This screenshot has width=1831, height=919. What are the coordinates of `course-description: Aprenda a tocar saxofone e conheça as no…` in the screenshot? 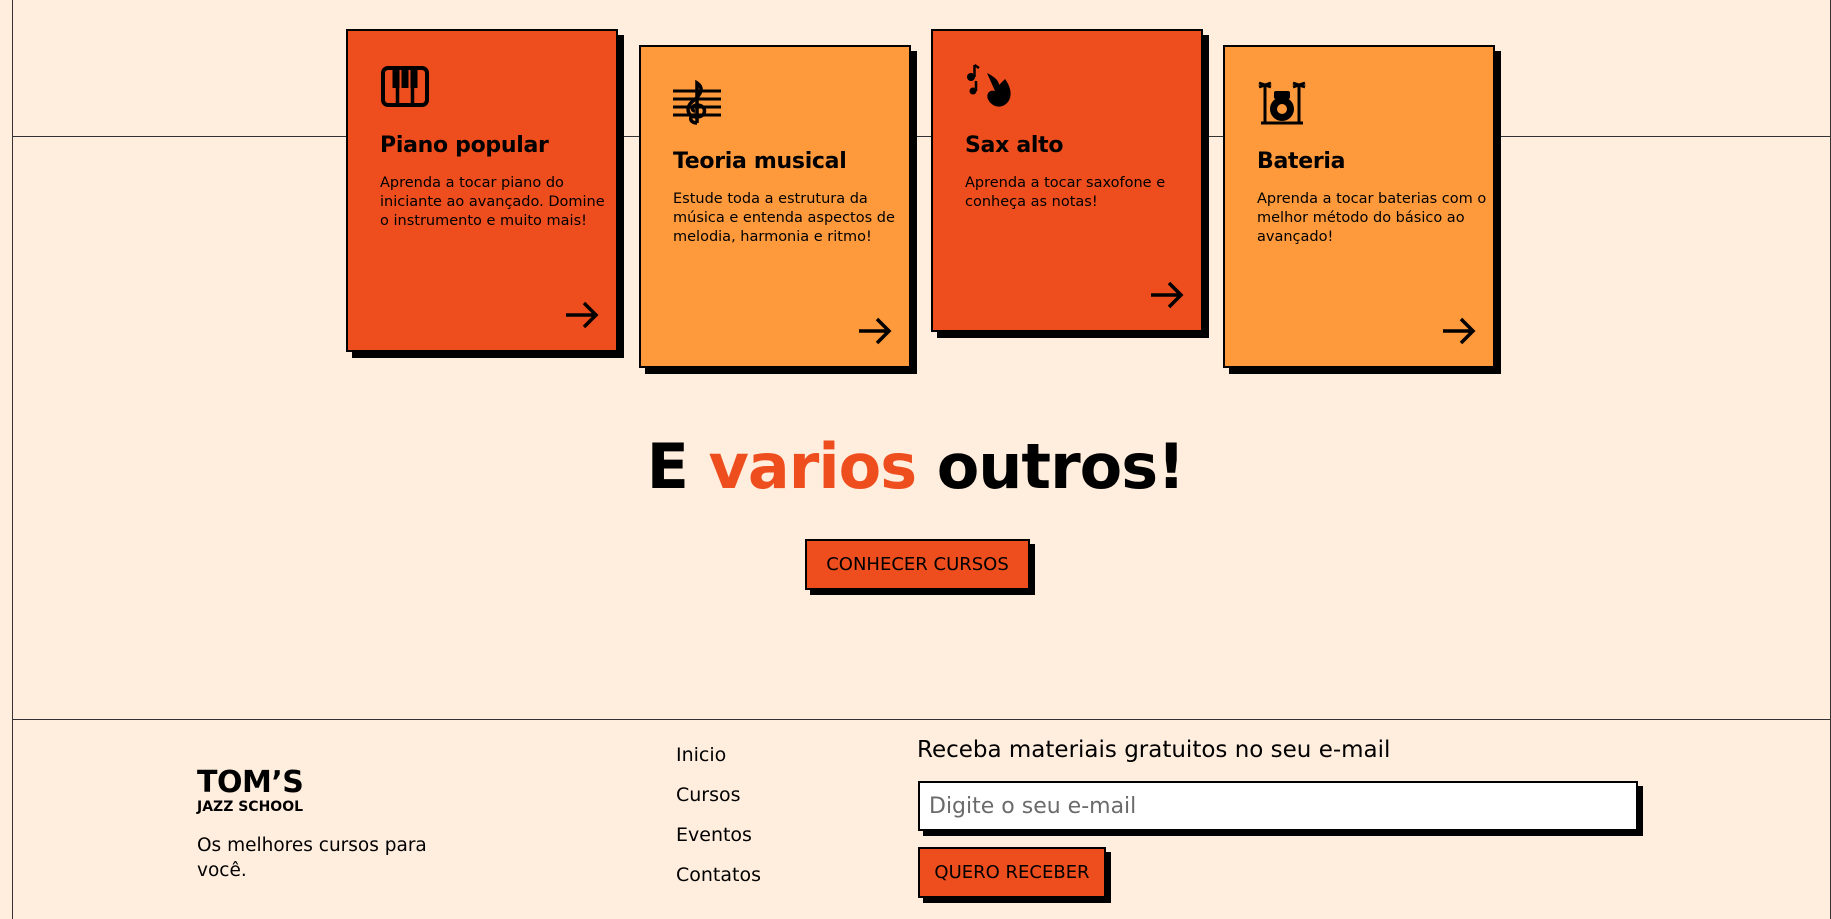 It's located at (1065, 192).